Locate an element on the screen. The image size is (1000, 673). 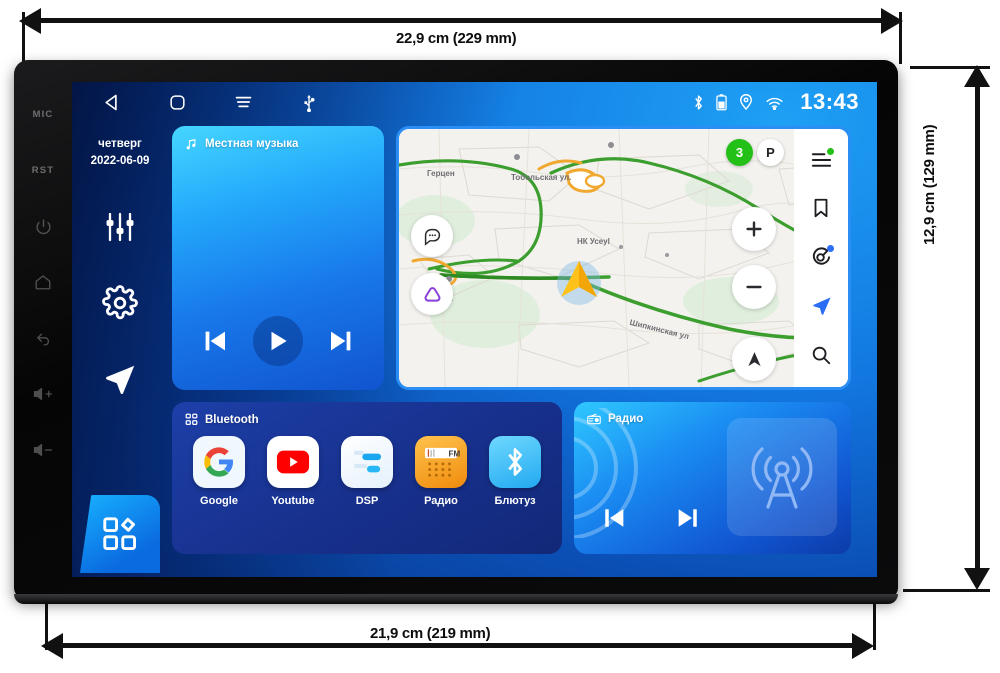
radio-next-button is located at coordinates (688, 518).